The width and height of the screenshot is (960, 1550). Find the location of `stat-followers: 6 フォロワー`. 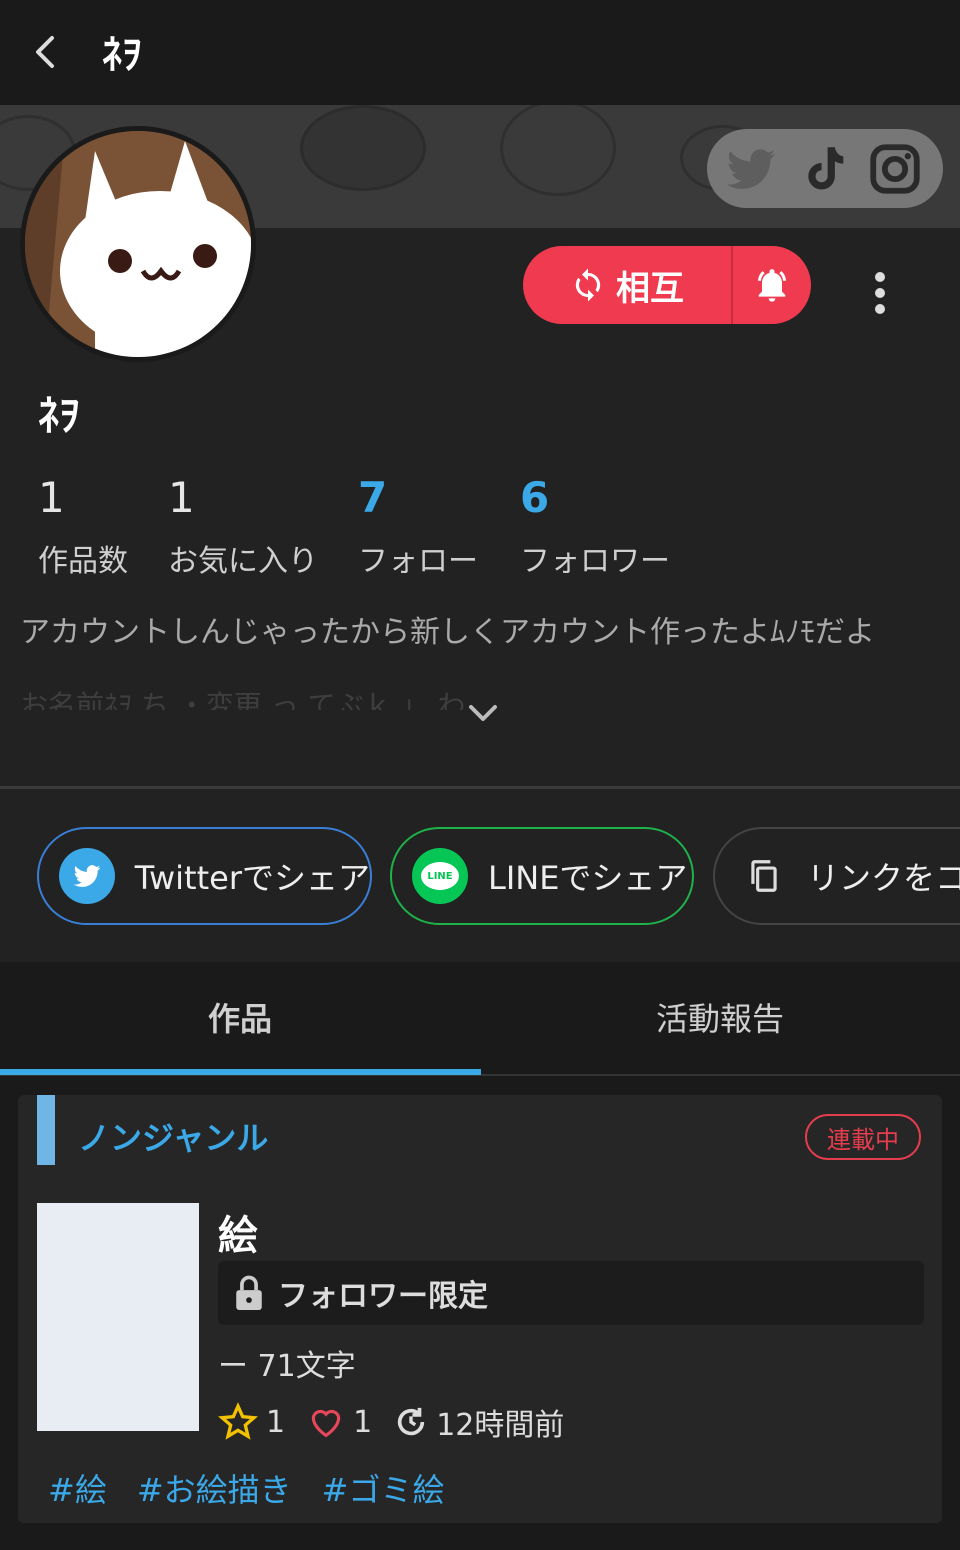

stat-followers: 6 フォロワー is located at coordinates (595, 526).